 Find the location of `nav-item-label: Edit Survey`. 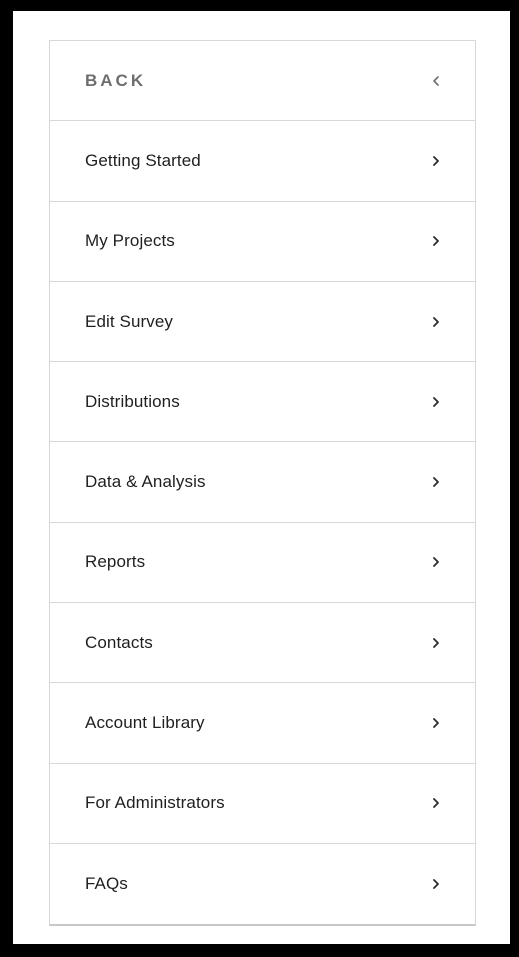

nav-item-label: Edit Survey is located at coordinates (129, 321).